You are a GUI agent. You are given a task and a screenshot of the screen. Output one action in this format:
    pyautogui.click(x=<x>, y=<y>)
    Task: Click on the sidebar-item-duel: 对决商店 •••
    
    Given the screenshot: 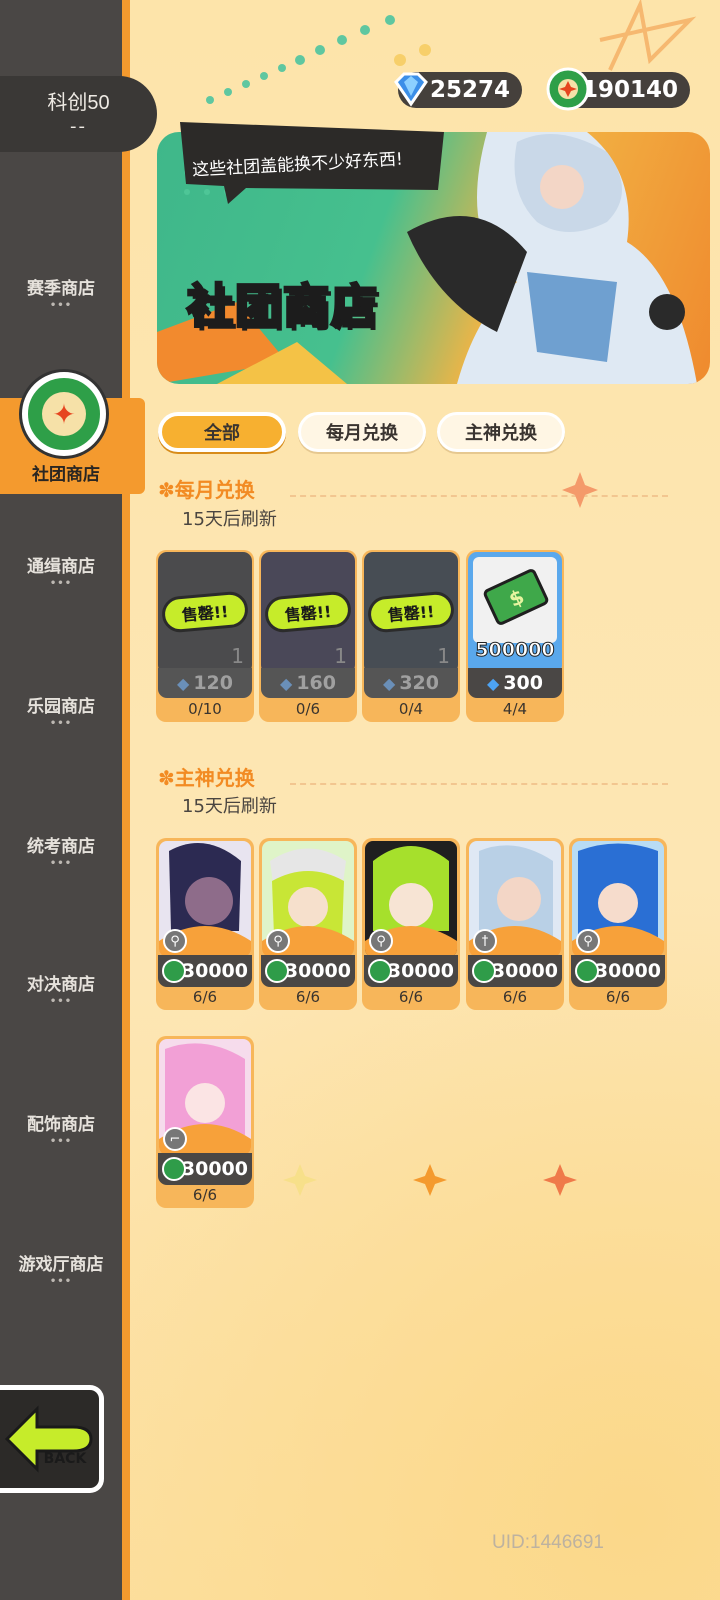 What is the action you would take?
    pyautogui.click(x=61, y=988)
    